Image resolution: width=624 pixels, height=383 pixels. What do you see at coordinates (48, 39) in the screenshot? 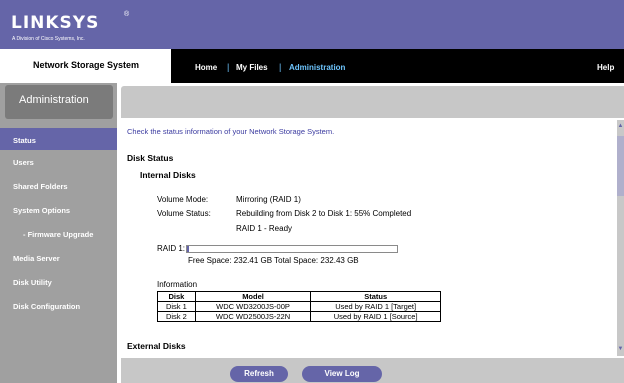
I see `brand-tagline: A Division of Cisco Systems, Inc.` at bounding box center [48, 39].